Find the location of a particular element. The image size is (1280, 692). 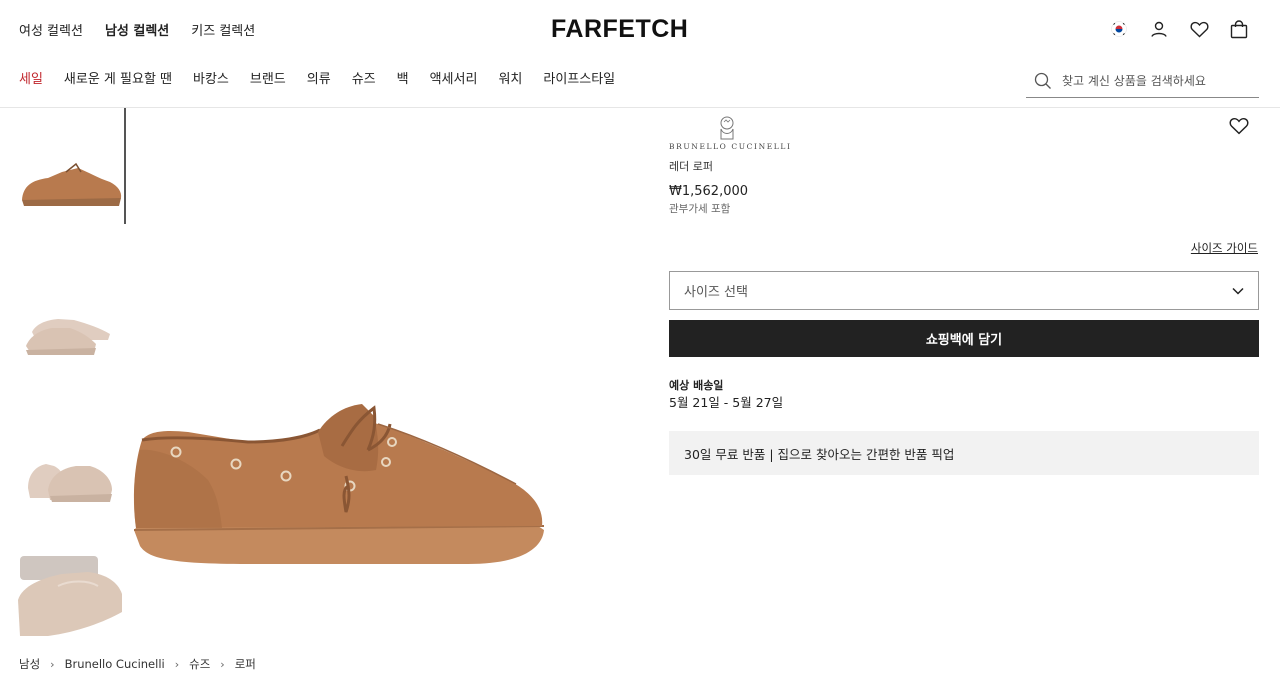

heart-icon is located at coordinates (1239, 126).